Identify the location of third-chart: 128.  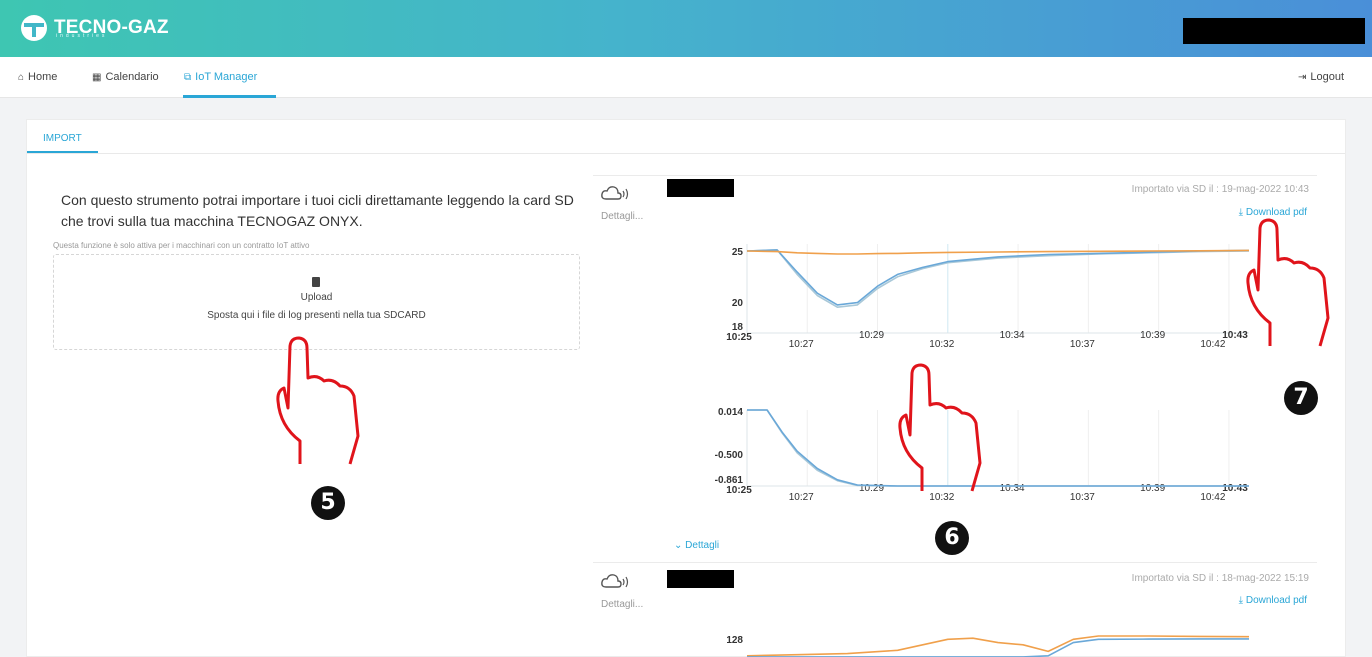
(967, 642).